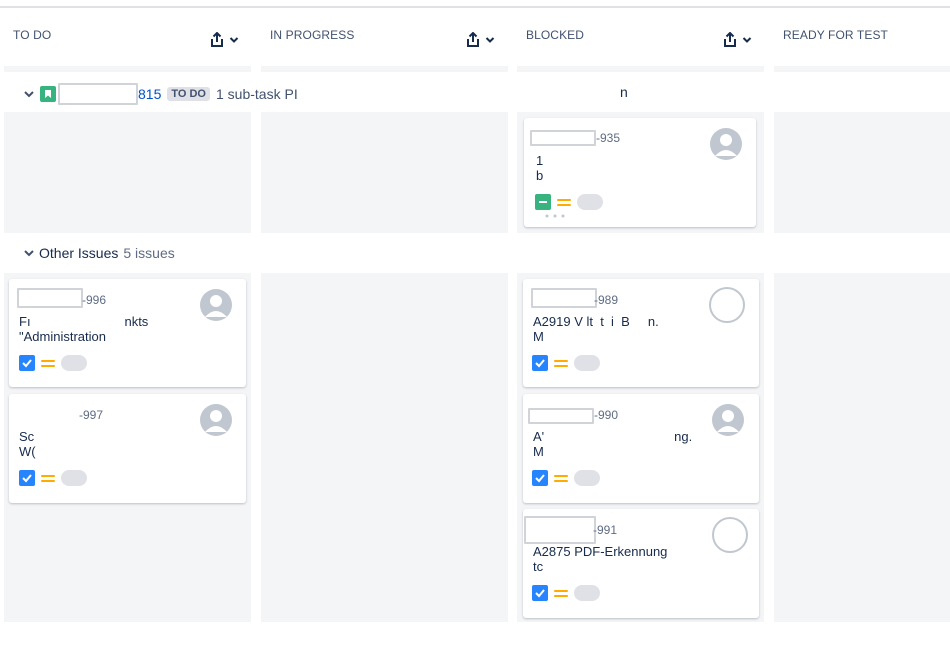 Image resolution: width=950 pixels, height=664 pixels. I want to click on column-header-blocked: BLOCKED, so click(642, 38).